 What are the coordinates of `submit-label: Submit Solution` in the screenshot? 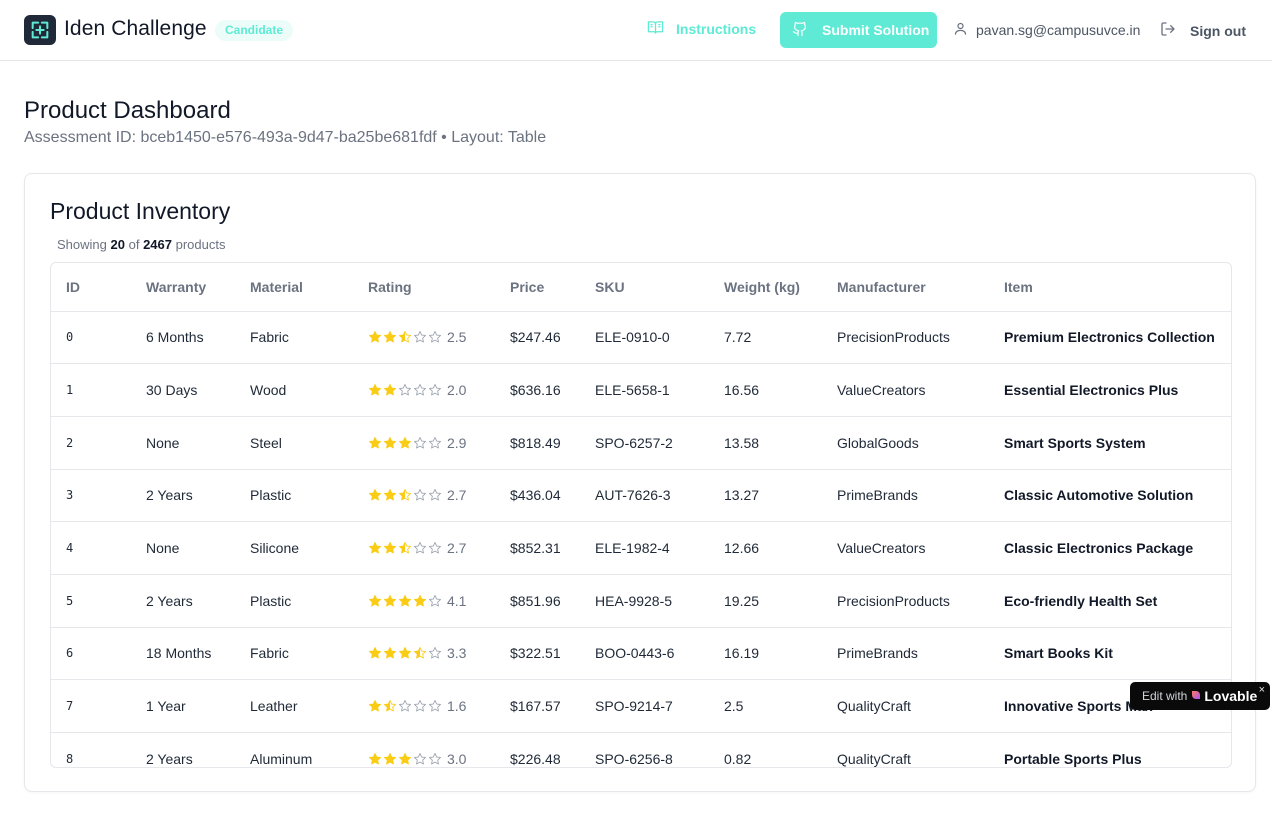 It's located at (876, 30).